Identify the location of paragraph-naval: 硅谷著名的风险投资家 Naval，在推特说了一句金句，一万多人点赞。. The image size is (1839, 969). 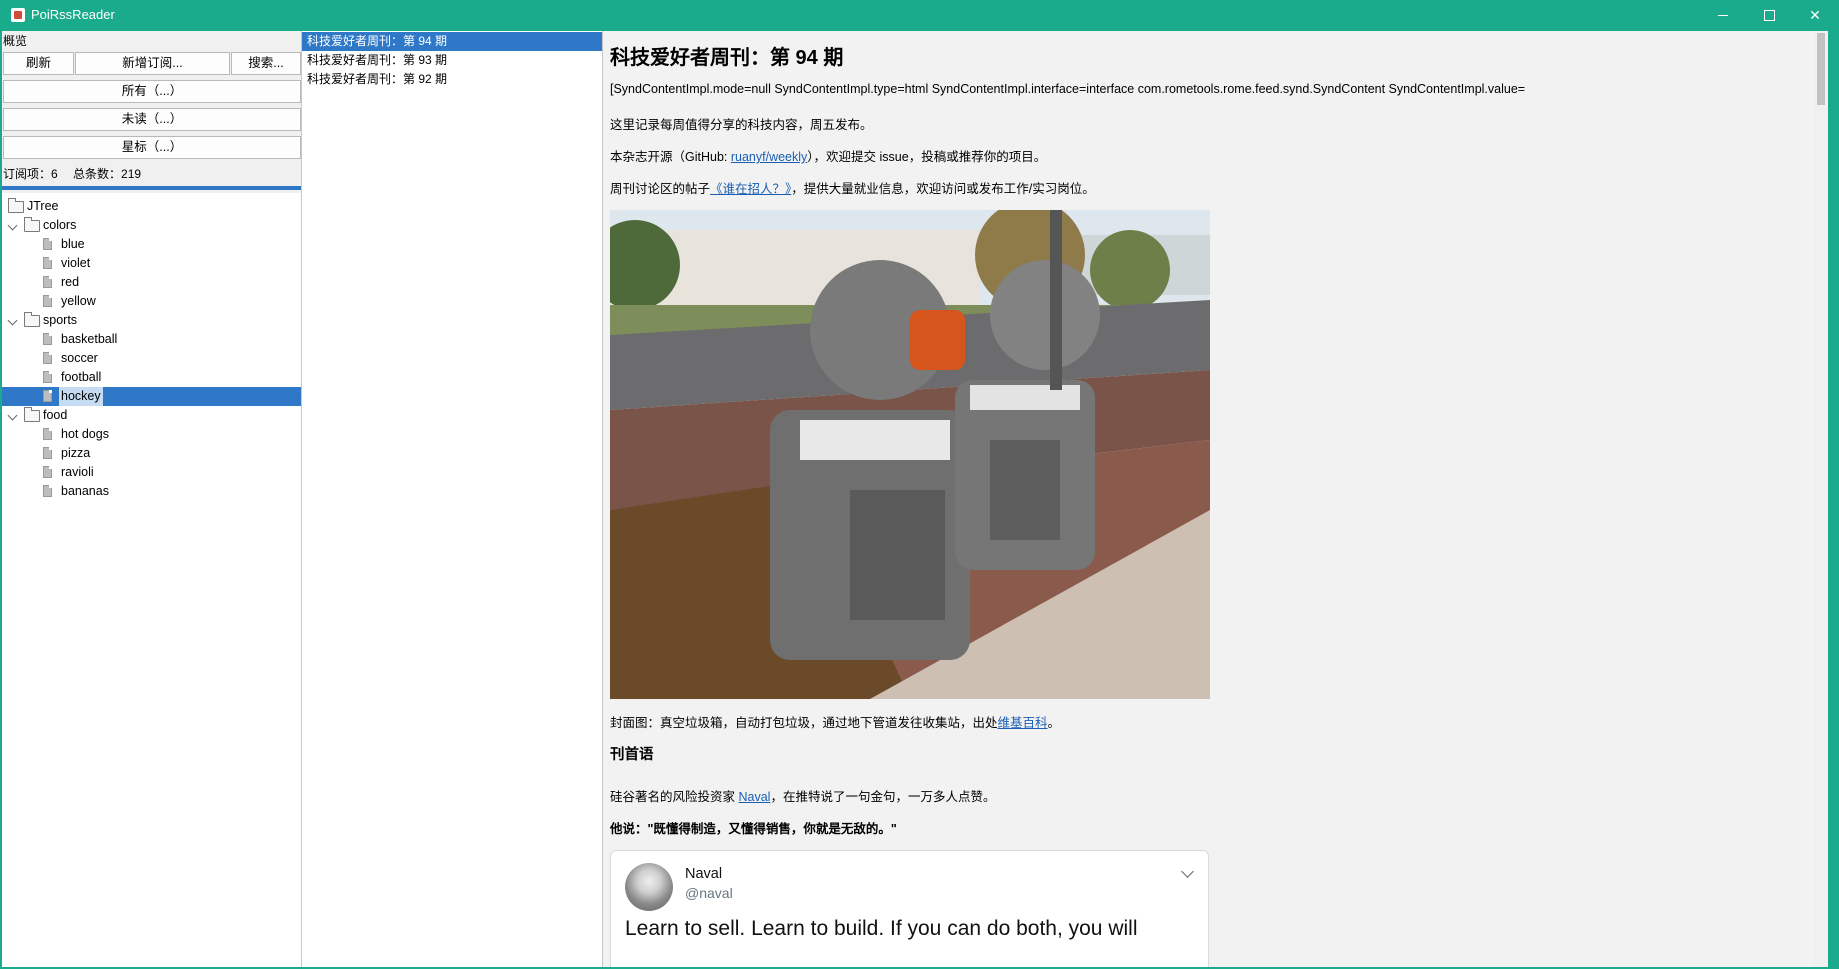
(802, 795).